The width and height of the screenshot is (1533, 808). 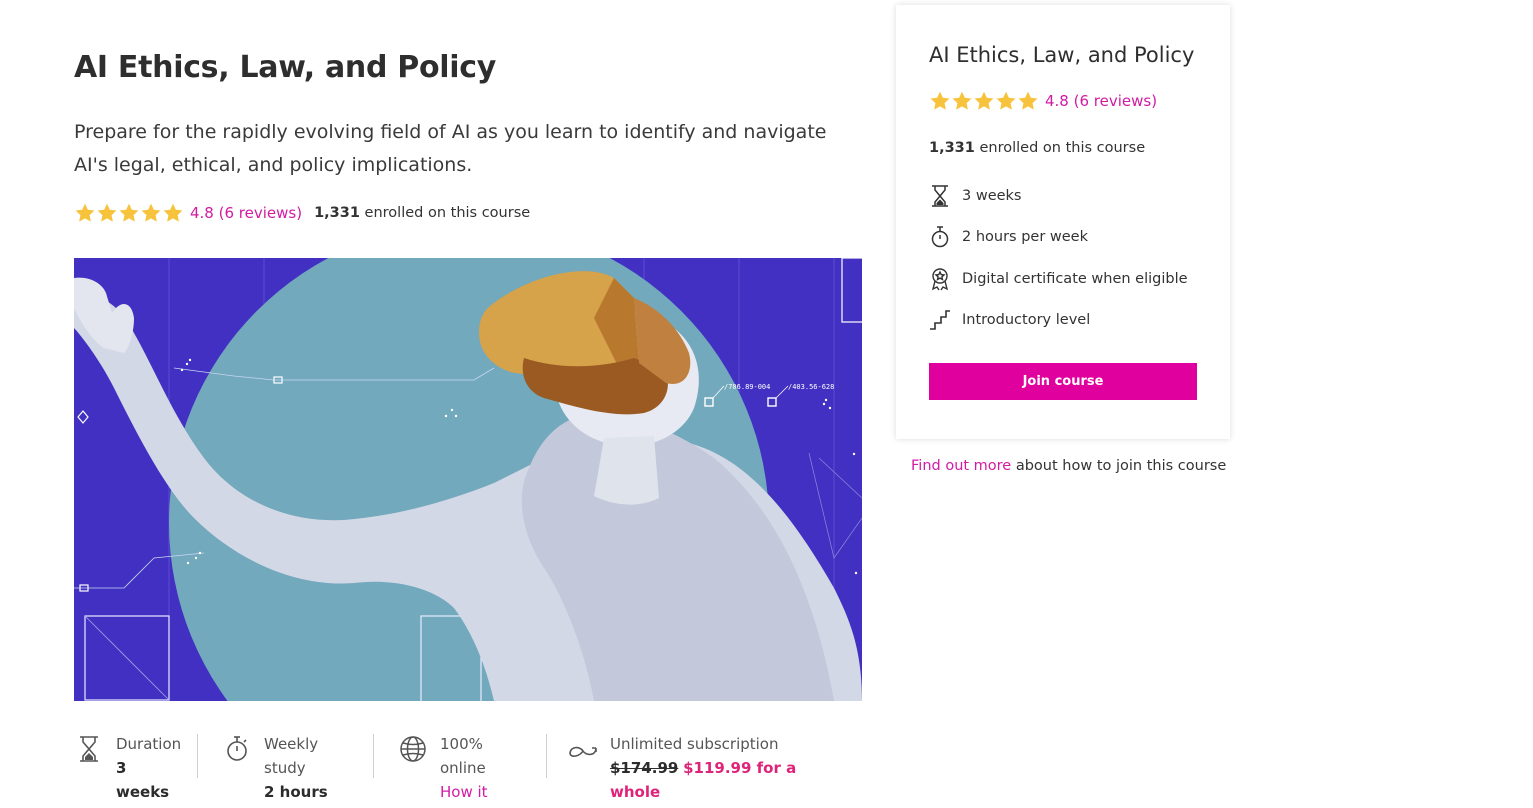 What do you see at coordinates (747, 387) in the screenshot?
I see `hero-code-label-1: /706.89-004` at bounding box center [747, 387].